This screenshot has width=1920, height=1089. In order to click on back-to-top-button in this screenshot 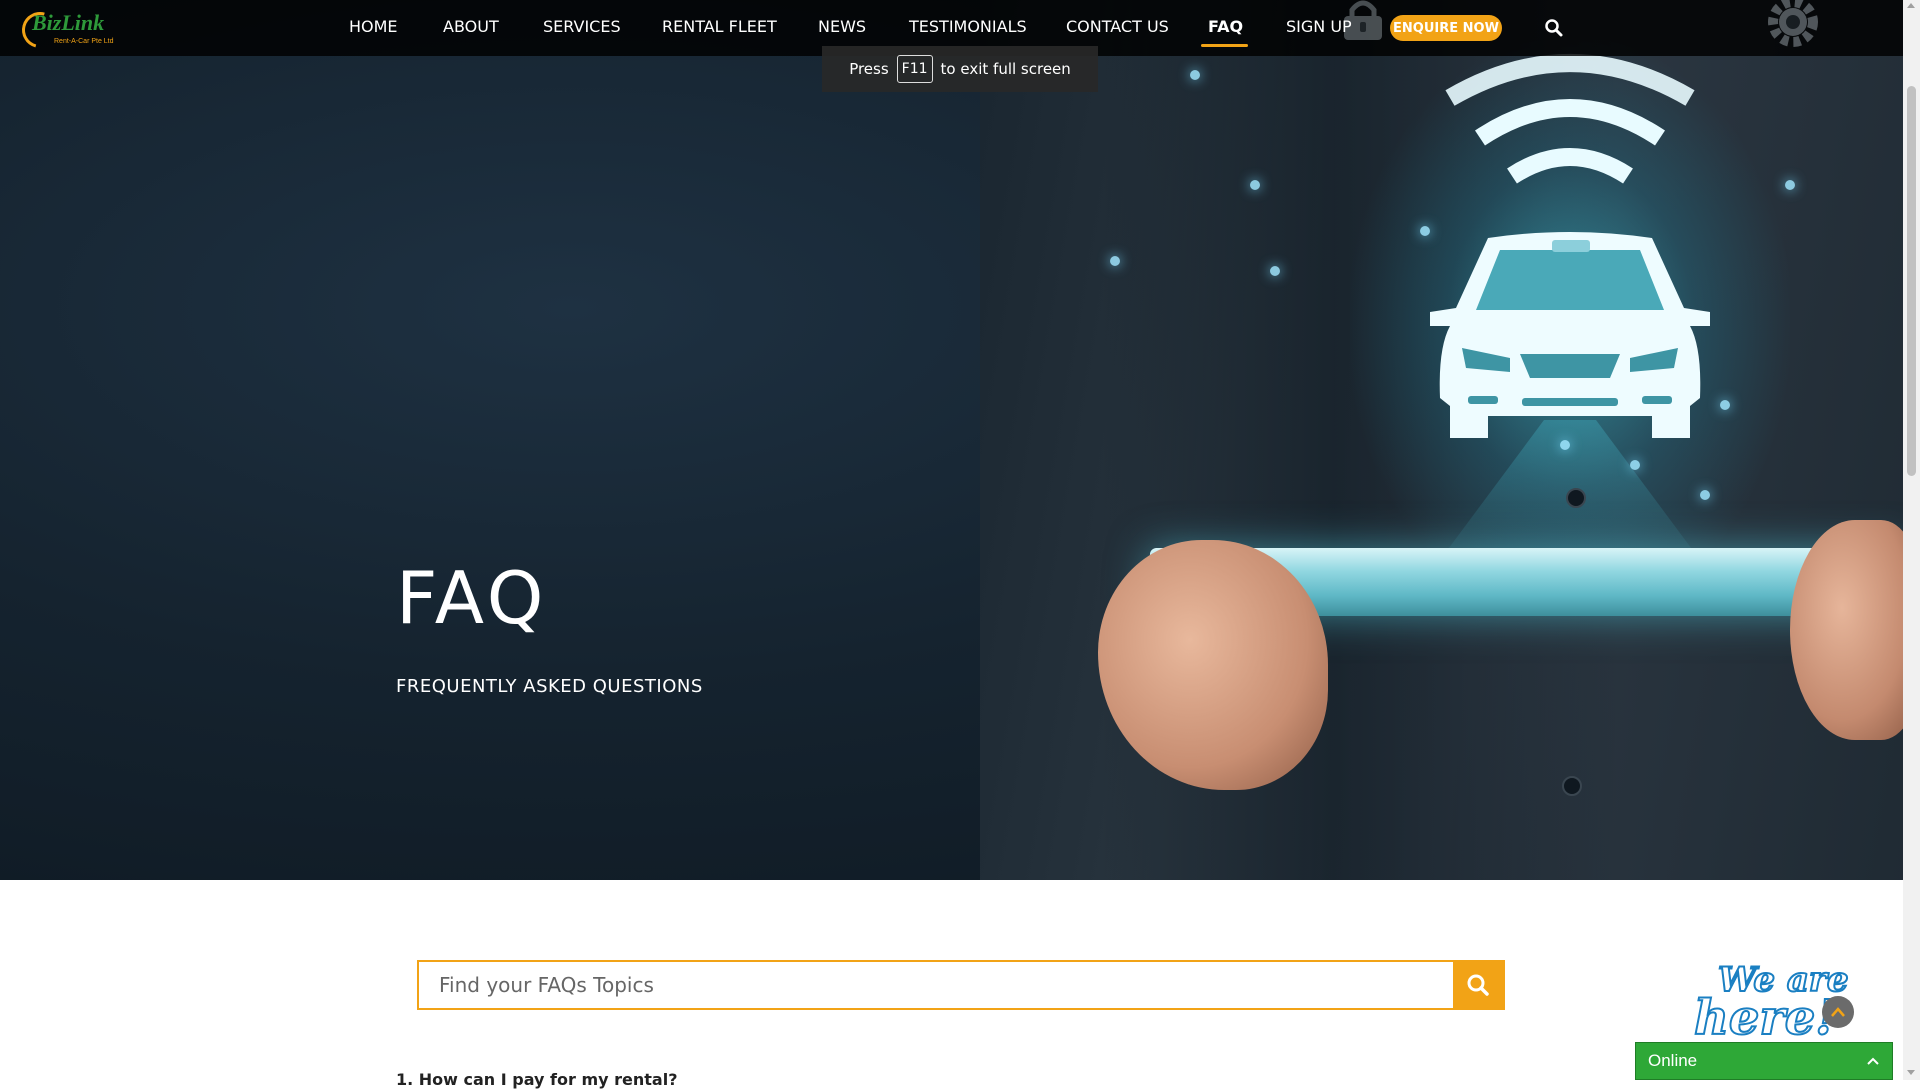, I will do `click(1838, 1012)`.